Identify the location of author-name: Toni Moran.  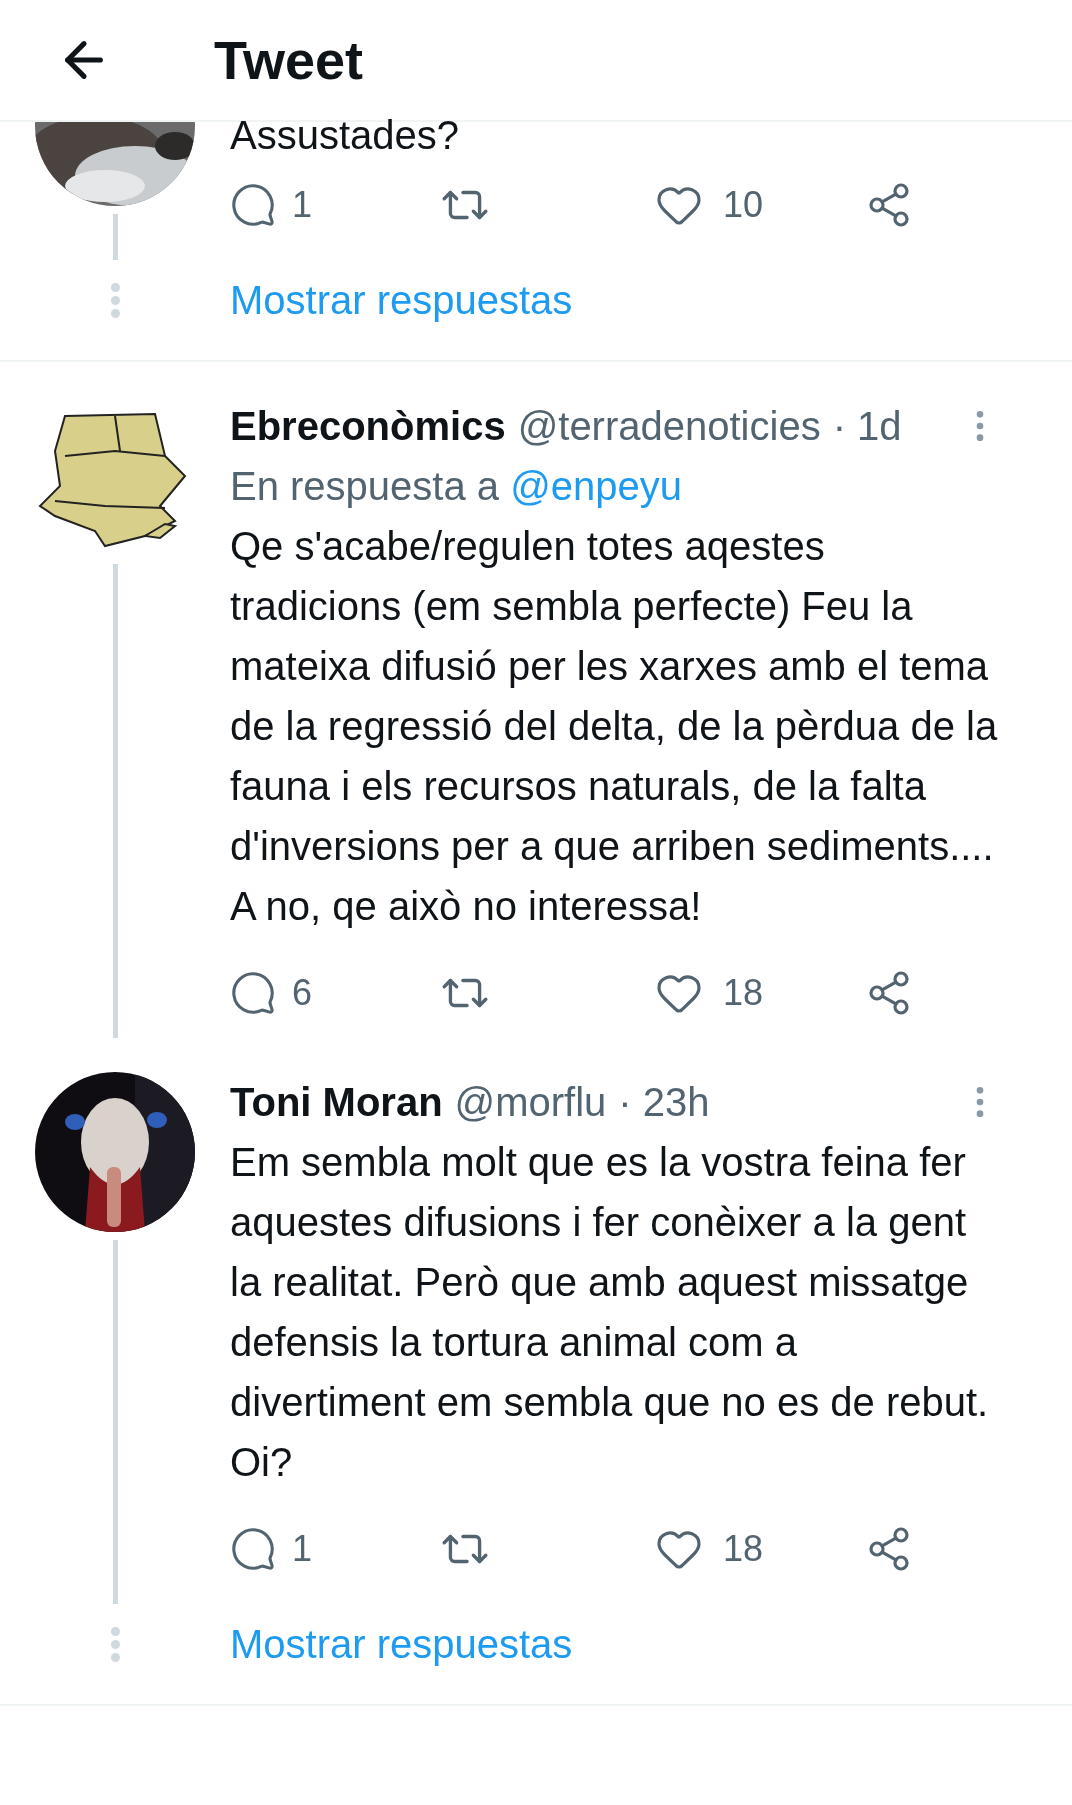
(336, 1102).